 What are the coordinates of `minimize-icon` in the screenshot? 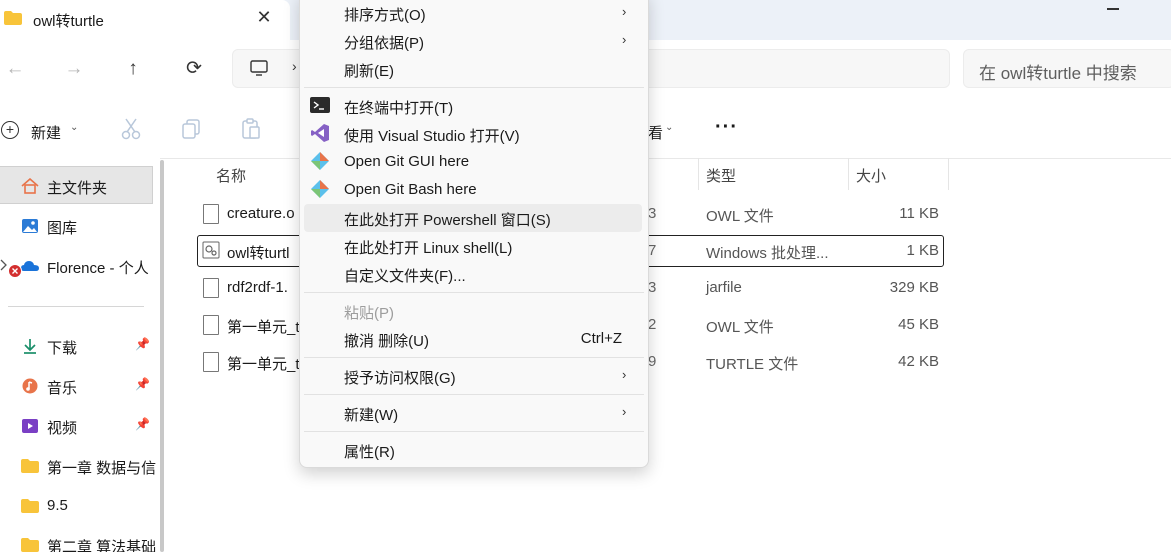 It's located at (1113, 9).